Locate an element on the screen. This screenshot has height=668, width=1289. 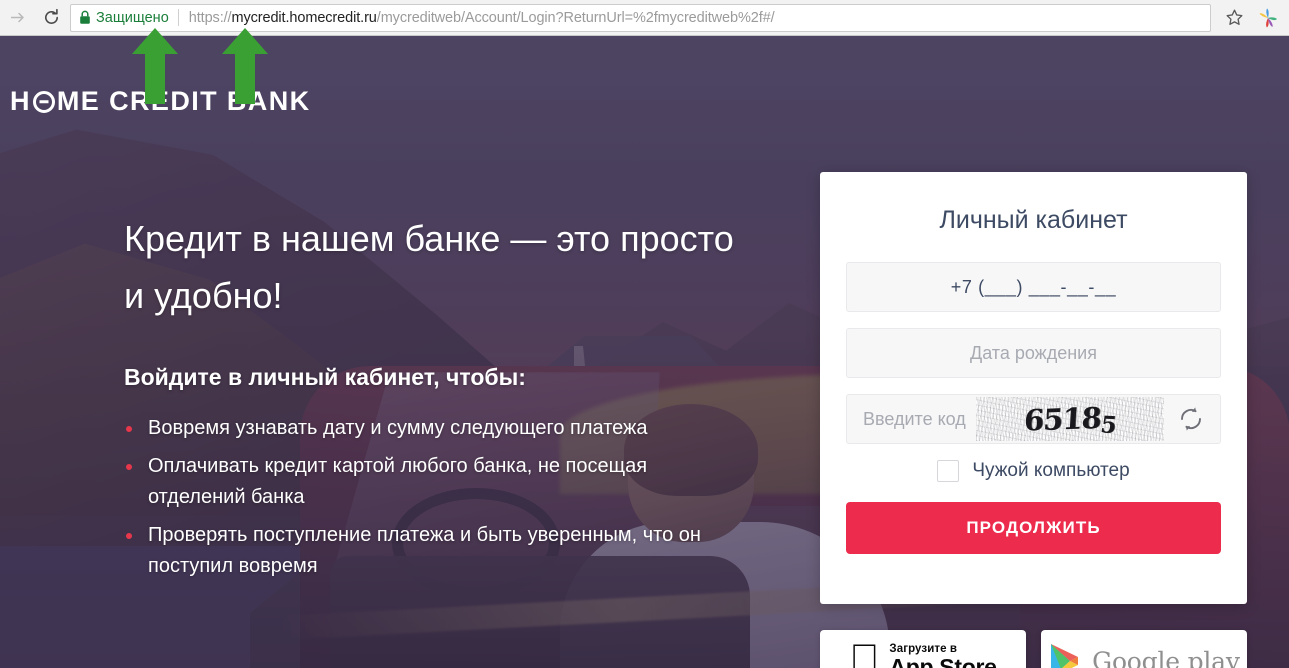
star-icon is located at coordinates (1234, 18).